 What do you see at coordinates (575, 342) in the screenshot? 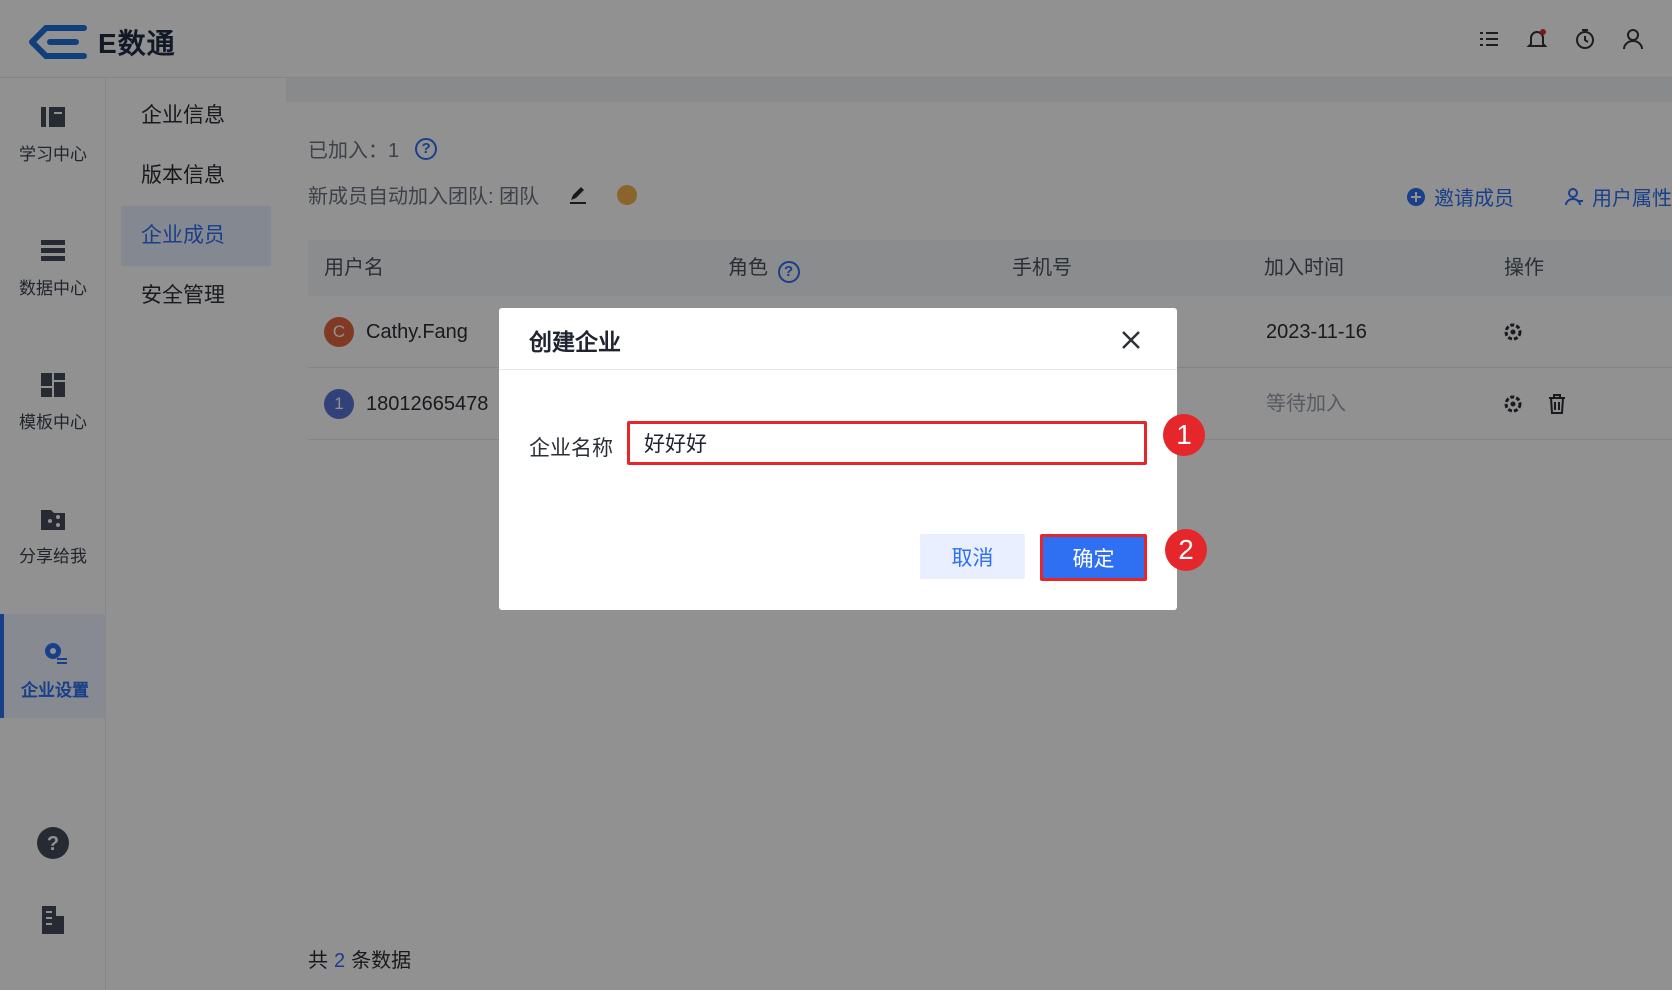
I see `dialog-title: 创建企业` at bounding box center [575, 342].